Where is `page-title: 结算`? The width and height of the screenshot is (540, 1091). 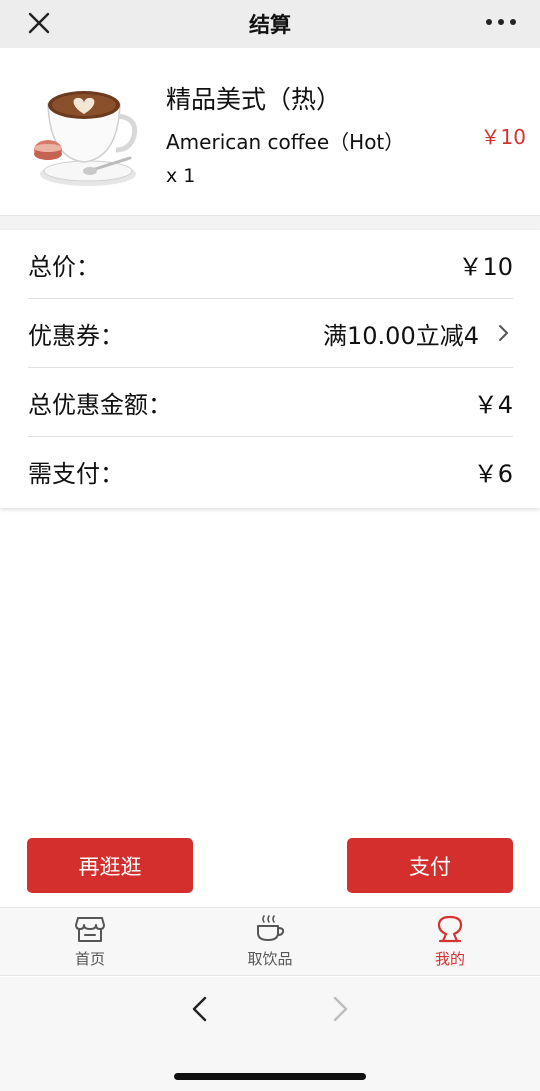
page-title: 结算 is located at coordinates (270, 25).